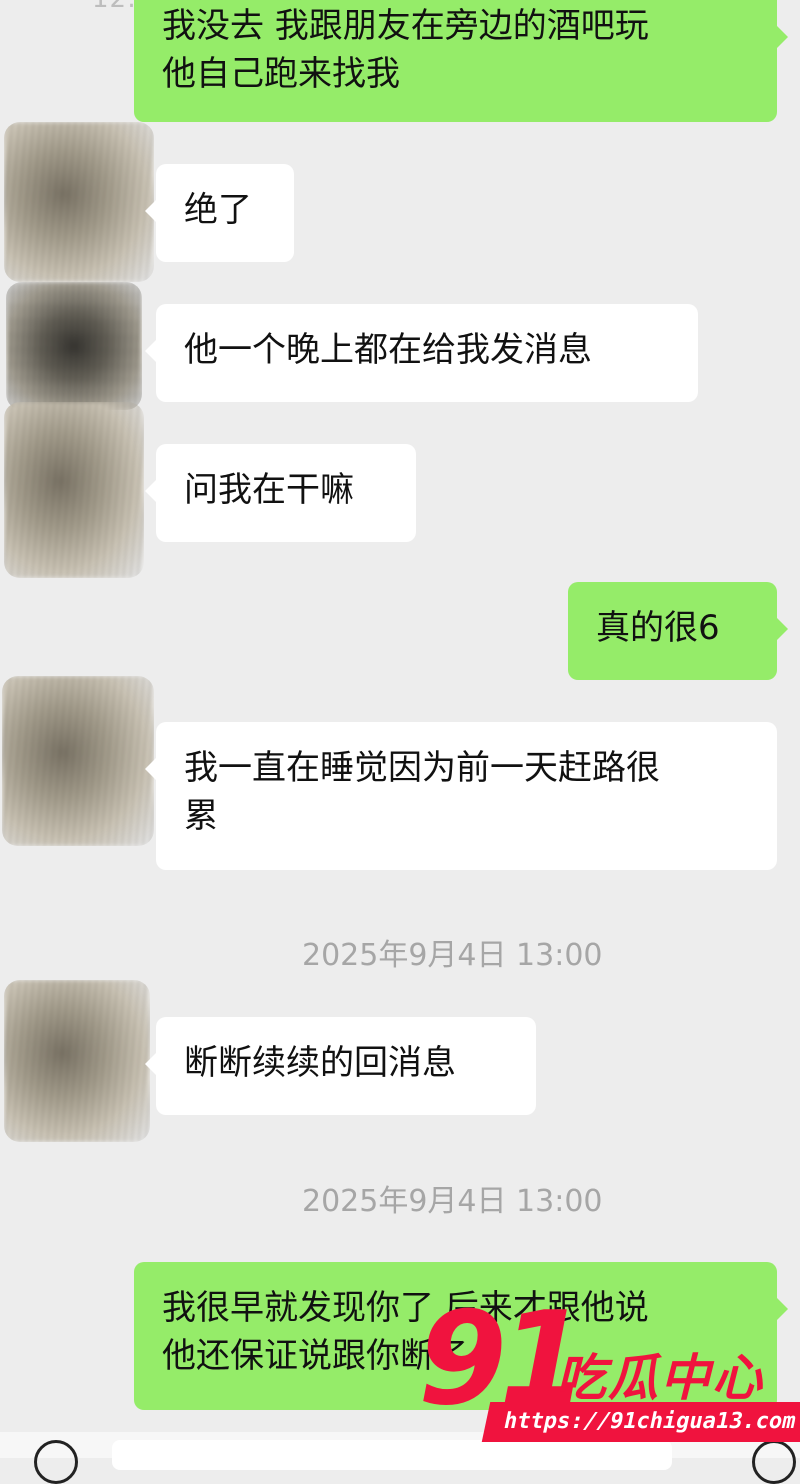 Image resolution: width=800 pixels, height=1484 pixels. I want to click on message-bubble-outgoing: 我没去 我跟朋友在旁边的酒吧玩 他自己跑来找我, so click(461, 61).